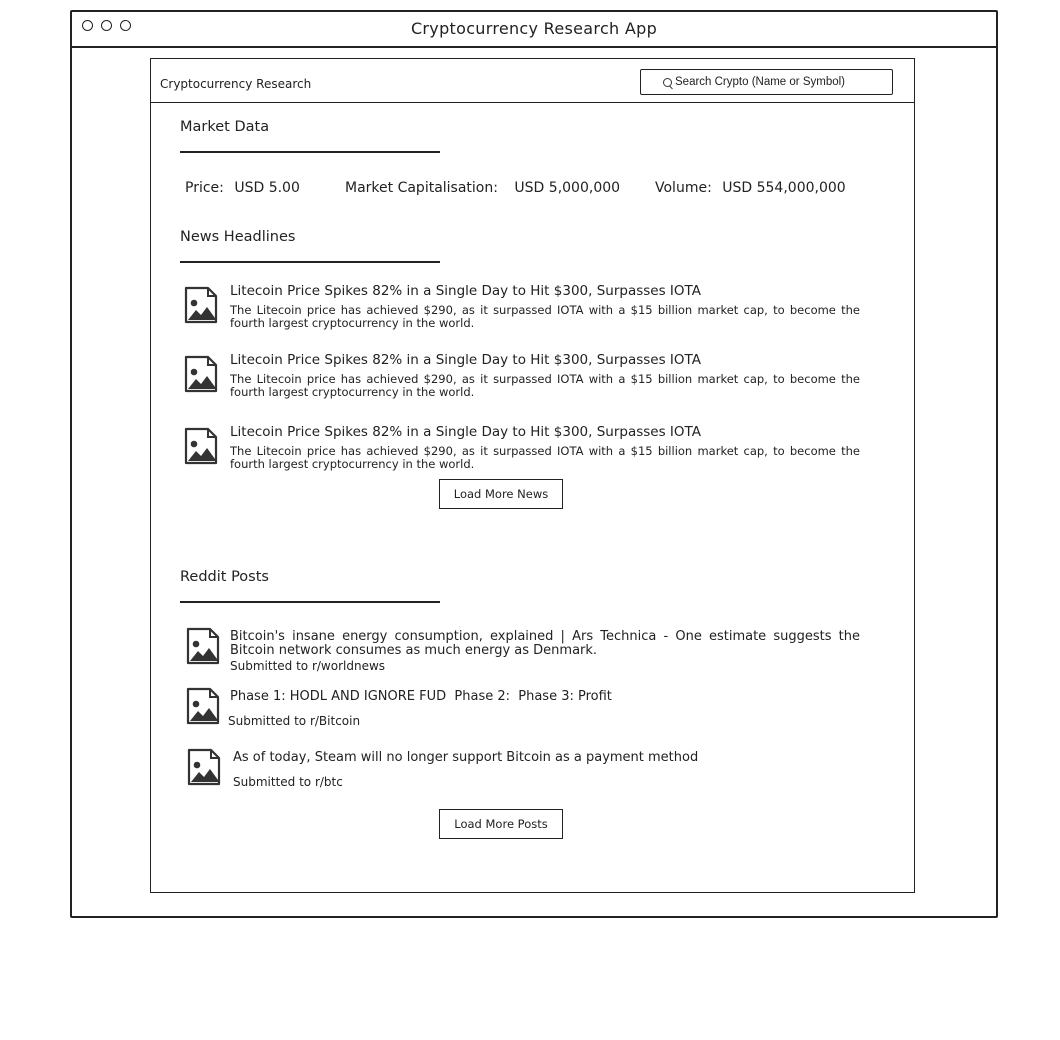  I want to click on post-submitted: Submitted to r/btc, so click(288, 782).